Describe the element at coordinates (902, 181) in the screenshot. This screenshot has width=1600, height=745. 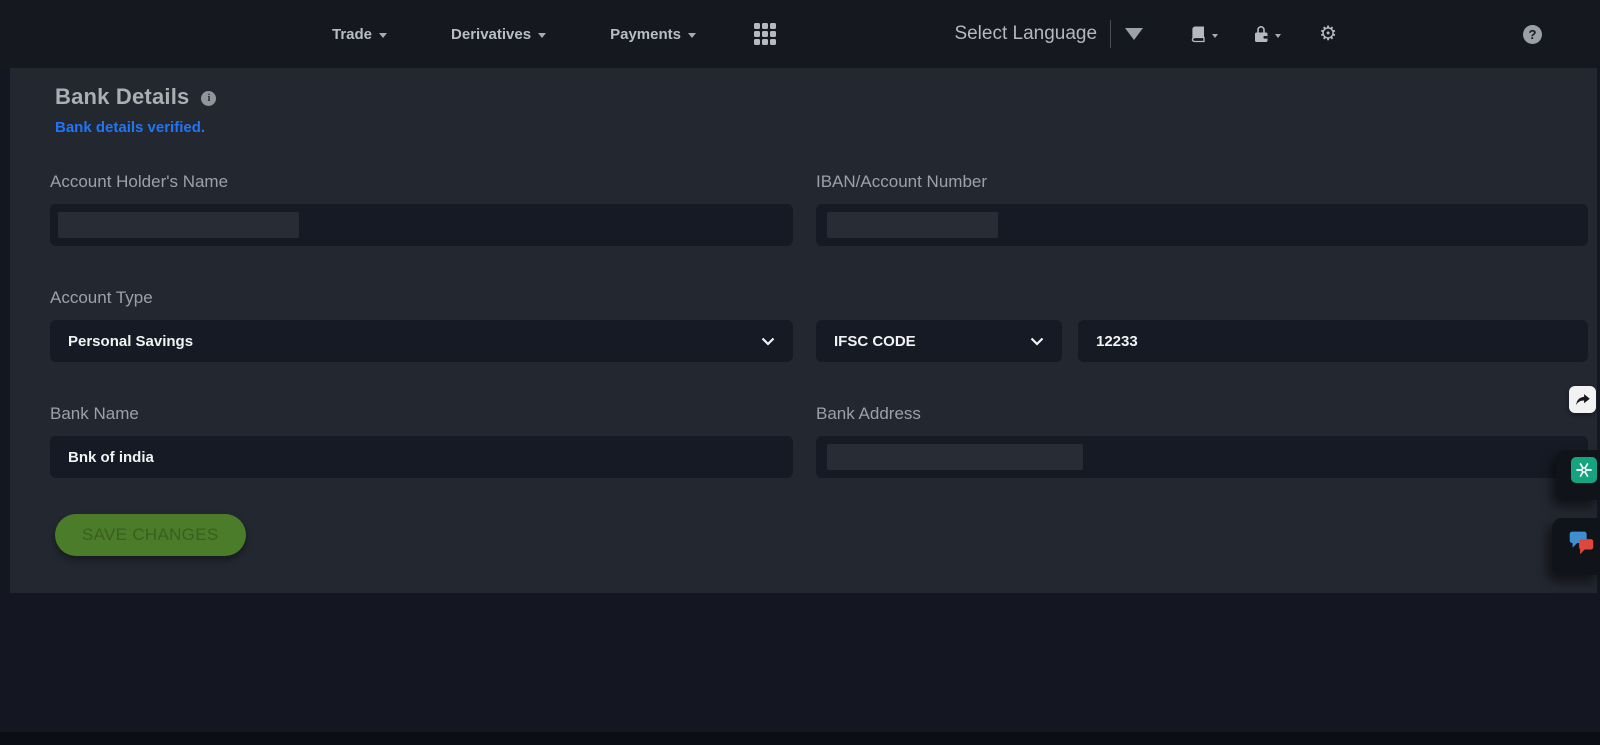
I see `iban-label: IBAN/Account Number` at that location.